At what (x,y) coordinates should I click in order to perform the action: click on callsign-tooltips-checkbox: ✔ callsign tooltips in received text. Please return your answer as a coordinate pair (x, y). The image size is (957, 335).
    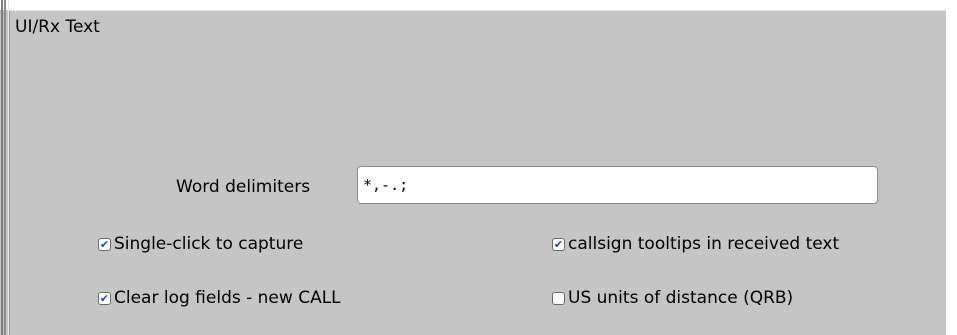
    Looking at the image, I should click on (695, 244).